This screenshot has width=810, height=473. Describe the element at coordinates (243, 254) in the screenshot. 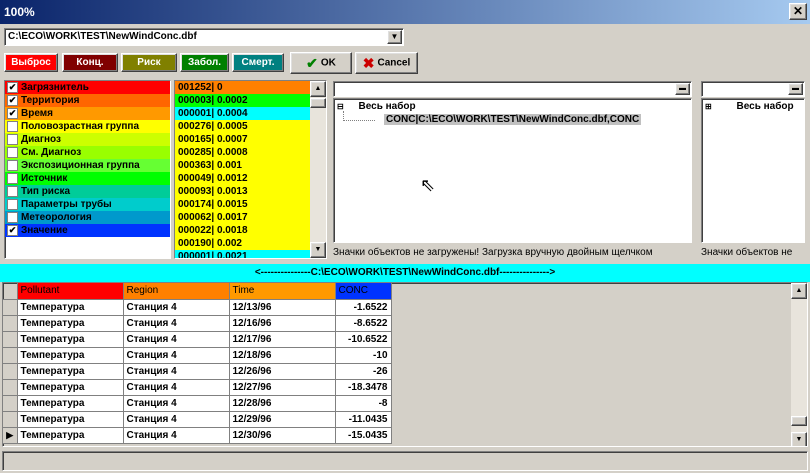

I see `list-item: 000001| 0.0021` at that location.